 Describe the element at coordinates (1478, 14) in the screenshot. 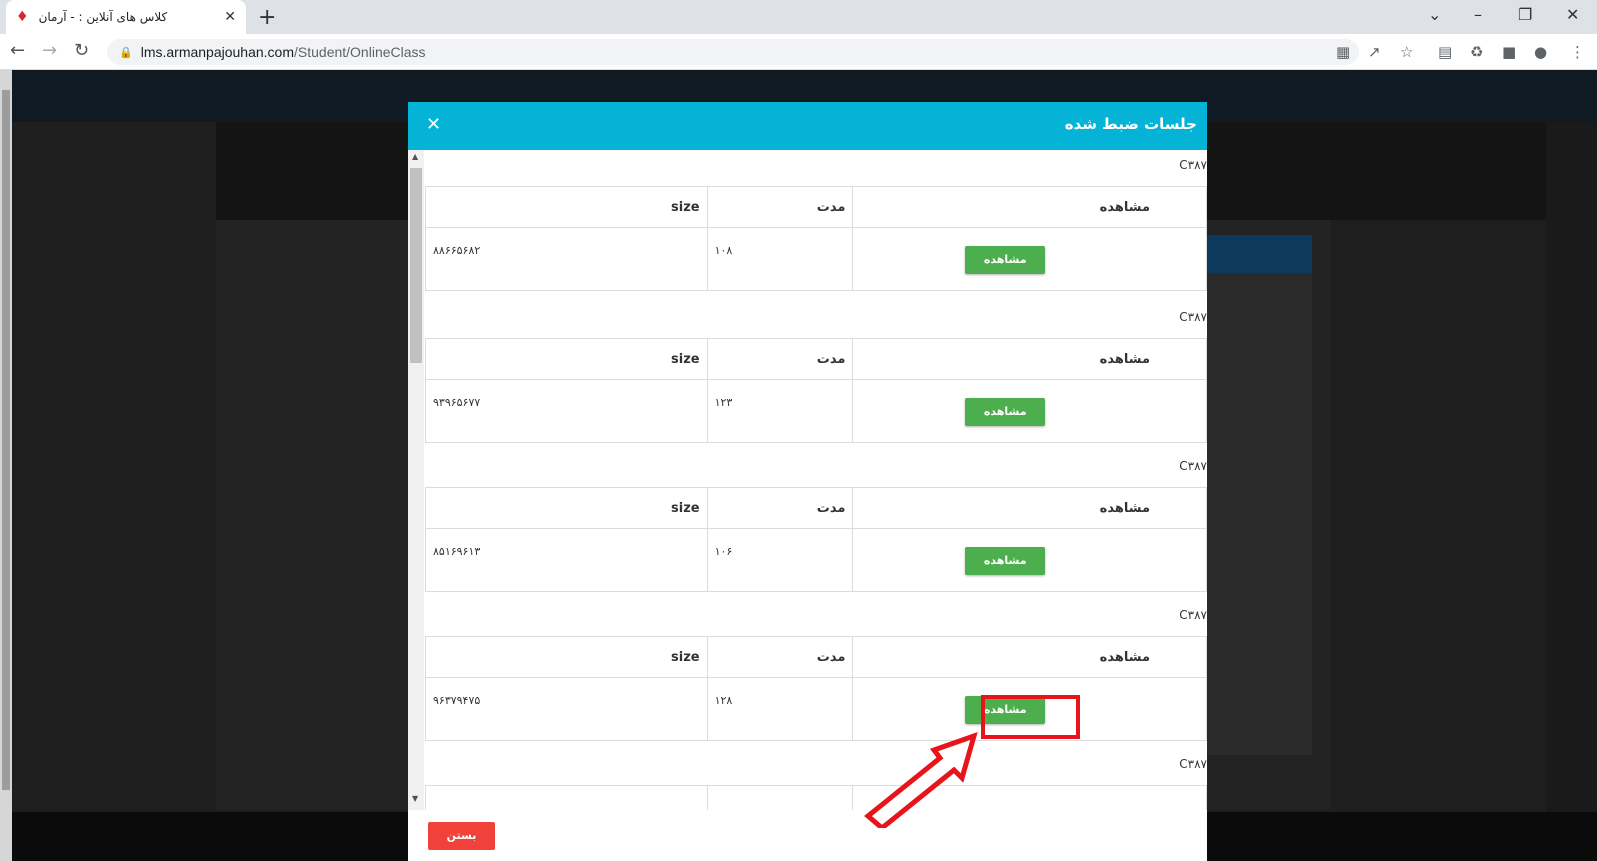

I see `minimize-icon: –` at that location.